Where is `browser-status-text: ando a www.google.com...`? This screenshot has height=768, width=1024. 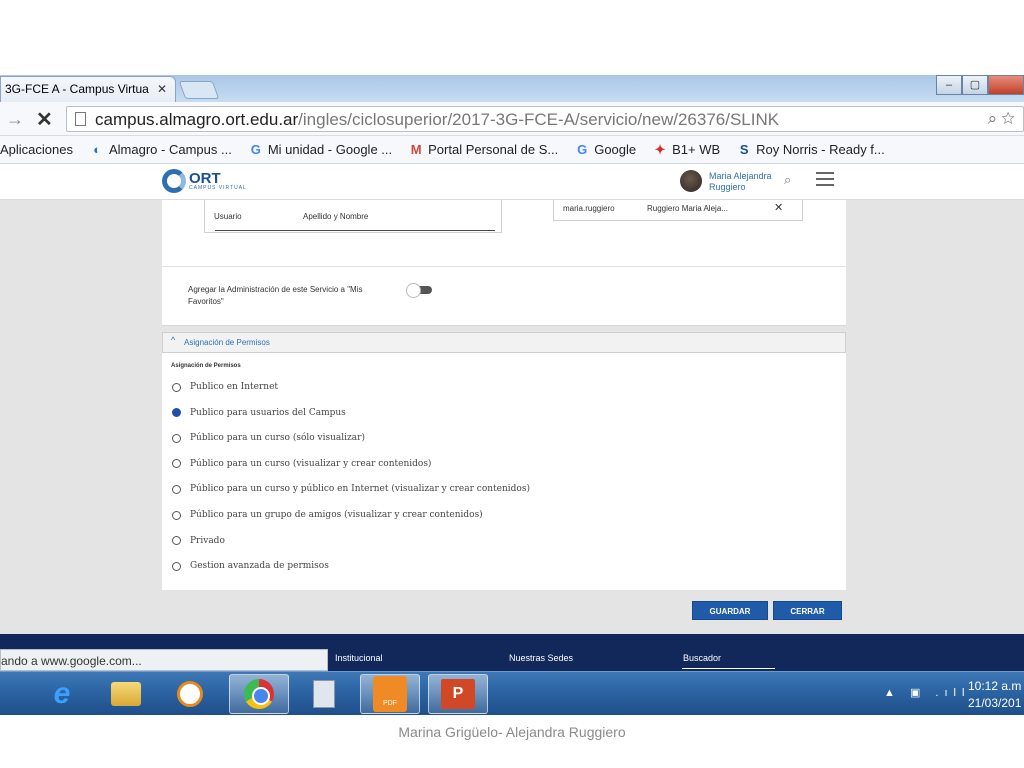
browser-status-text: ando a www.google.com... is located at coordinates (164, 660).